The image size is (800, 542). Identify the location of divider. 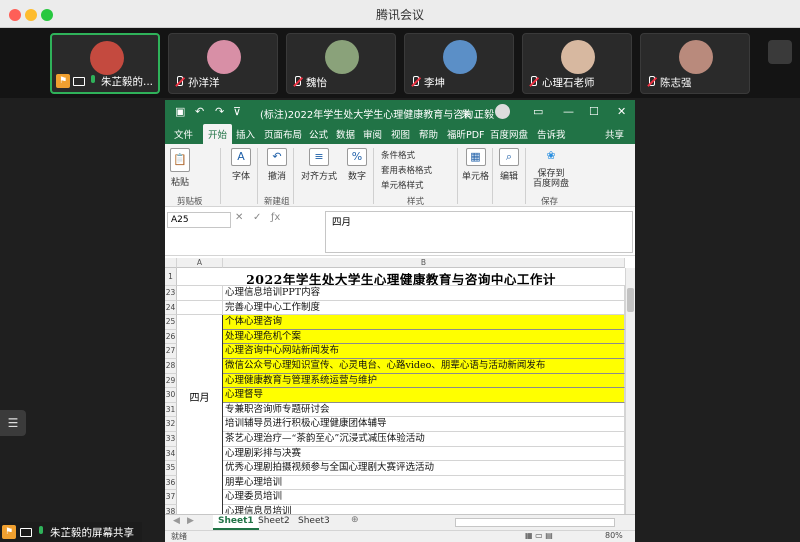
(257, 176).